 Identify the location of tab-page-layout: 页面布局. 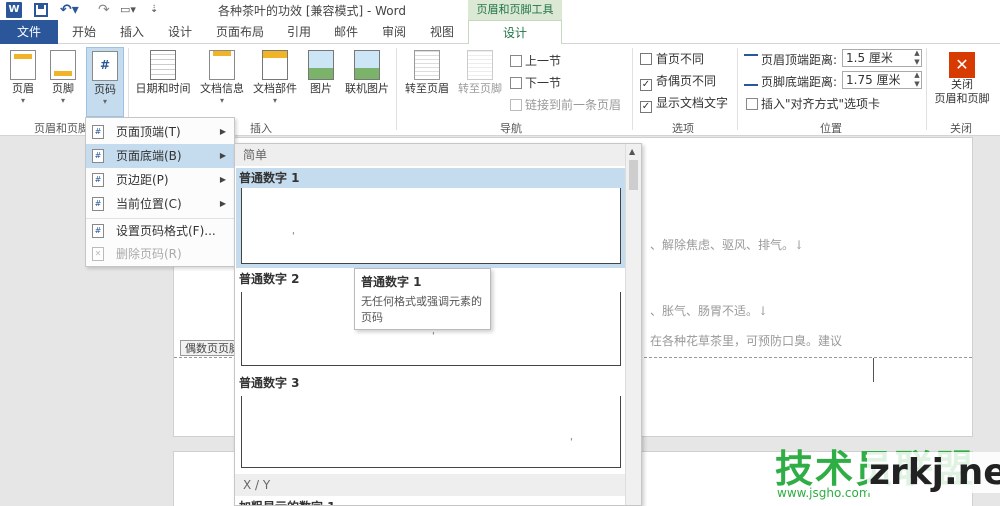
(240, 32).